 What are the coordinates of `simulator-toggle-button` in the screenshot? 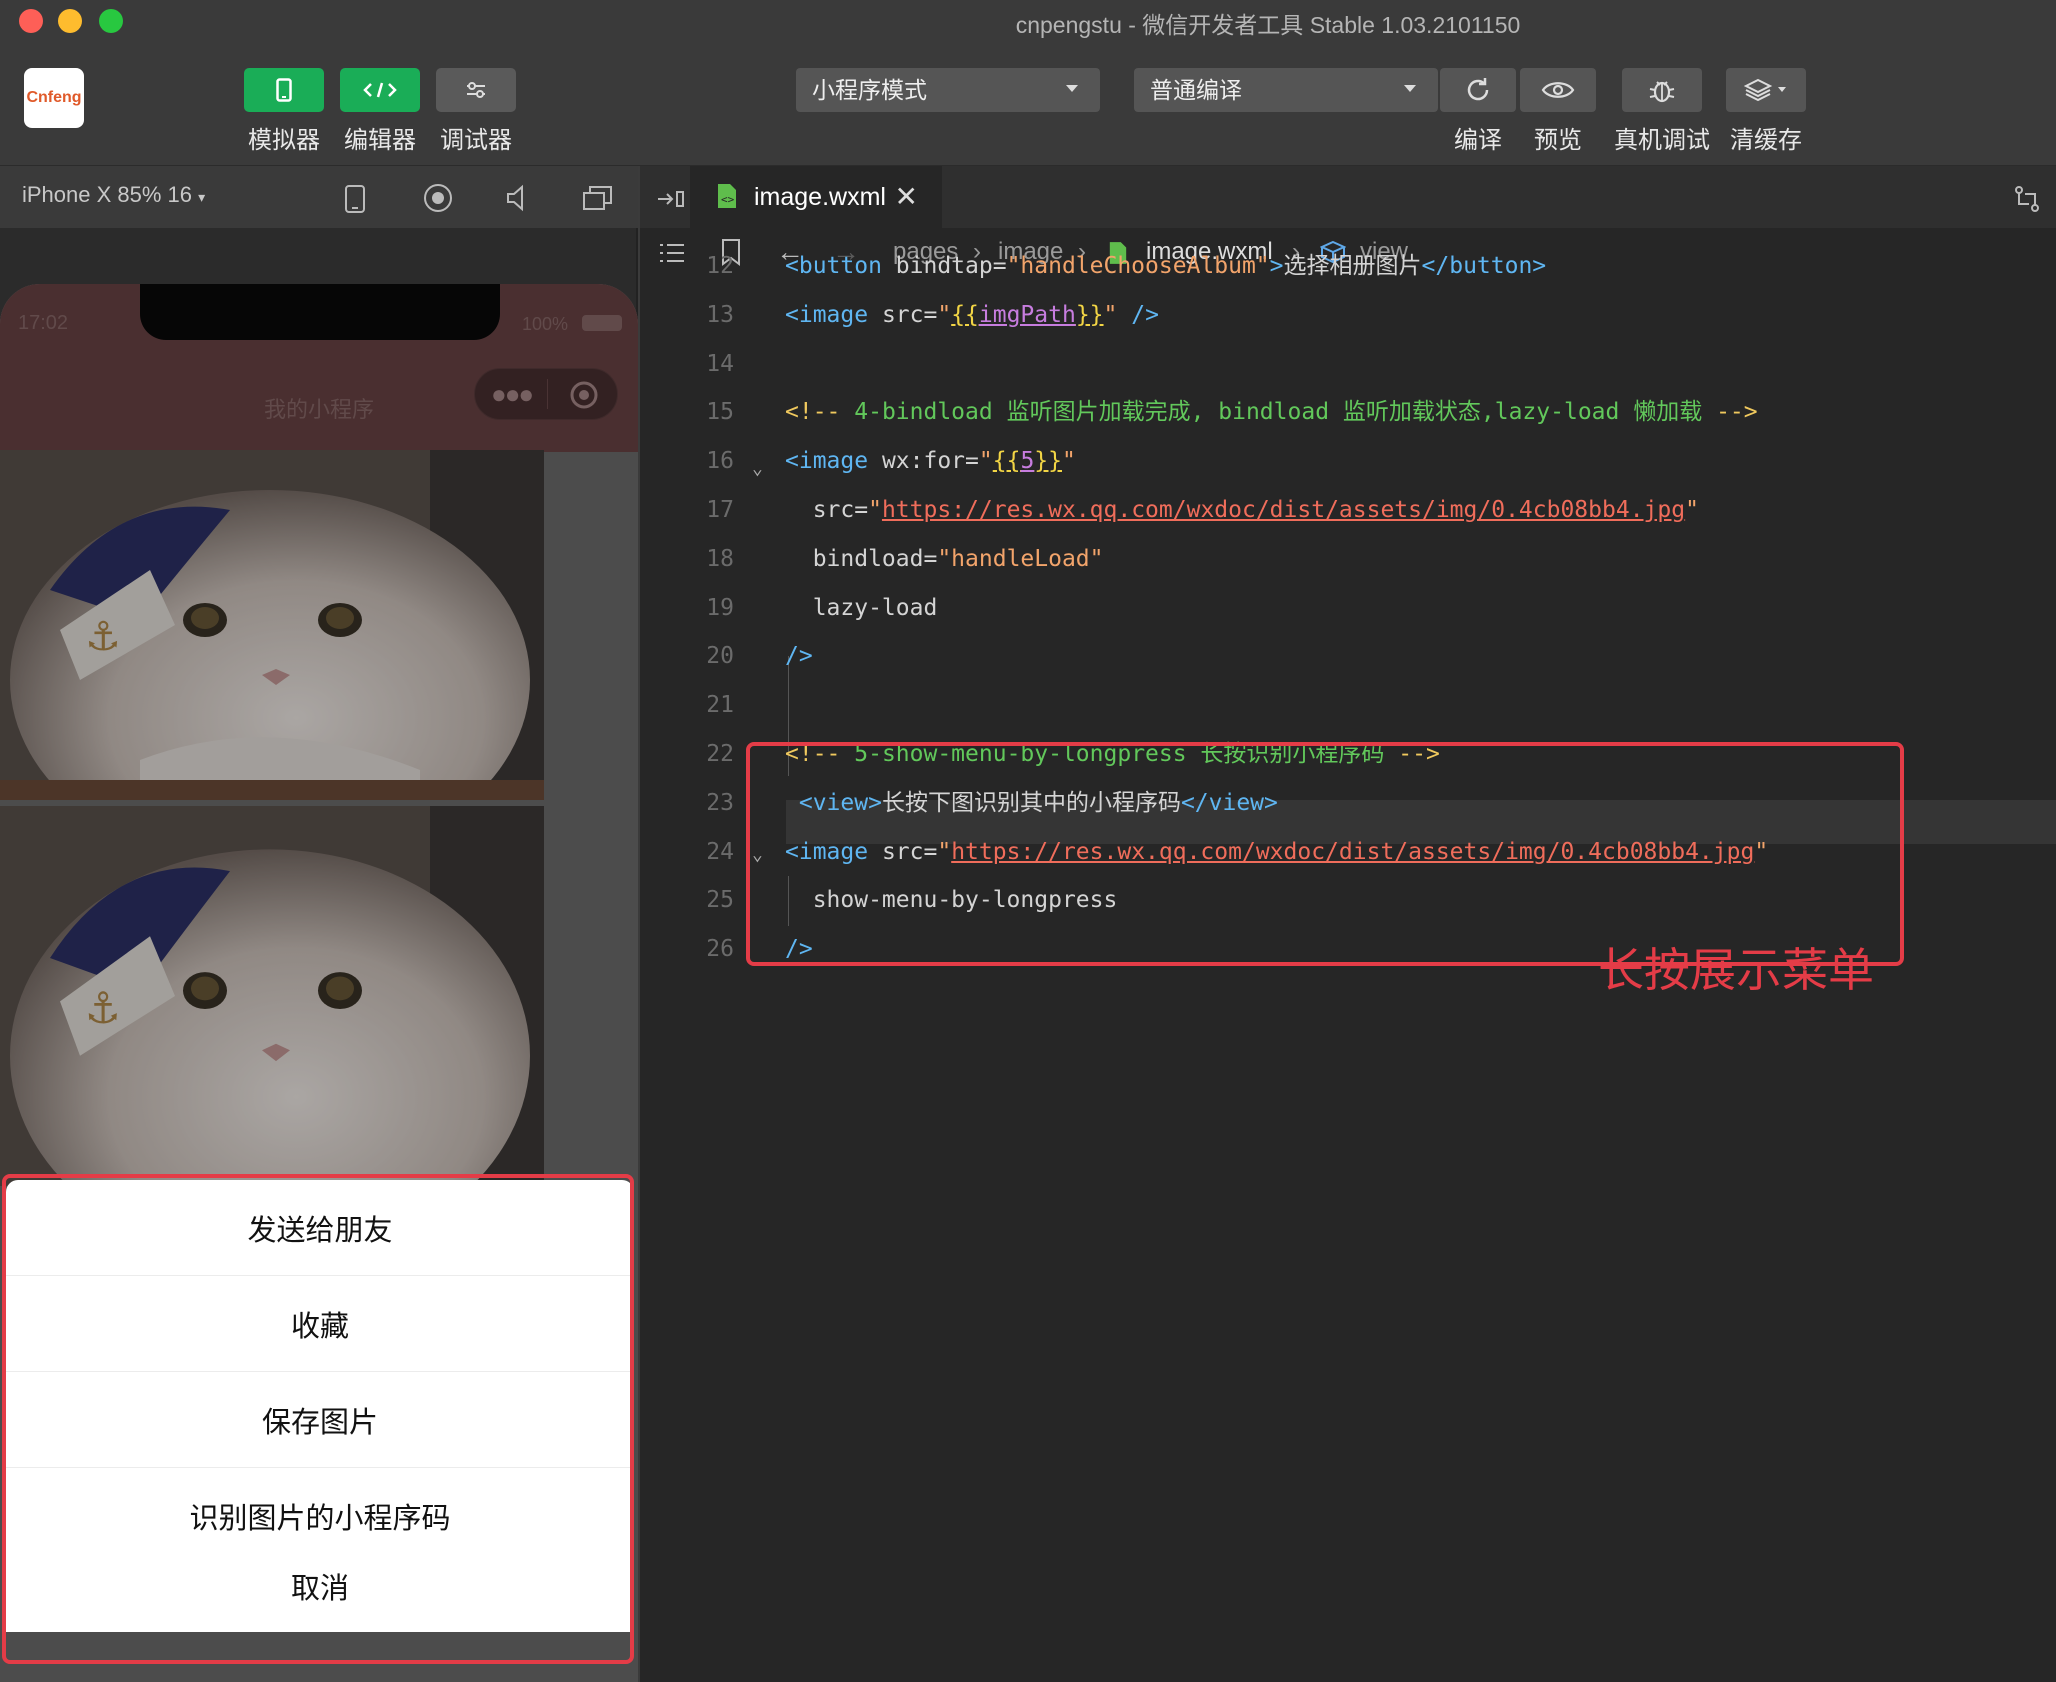 It's located at (284, 90).